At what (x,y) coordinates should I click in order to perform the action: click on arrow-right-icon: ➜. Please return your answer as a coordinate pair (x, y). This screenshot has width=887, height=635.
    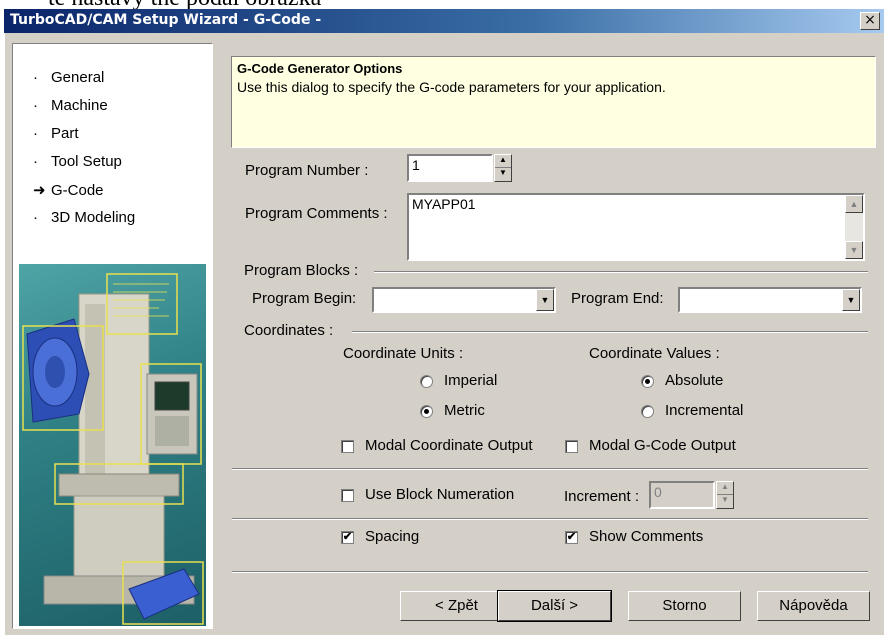
    Looking at the image, I should click on (39, 190).